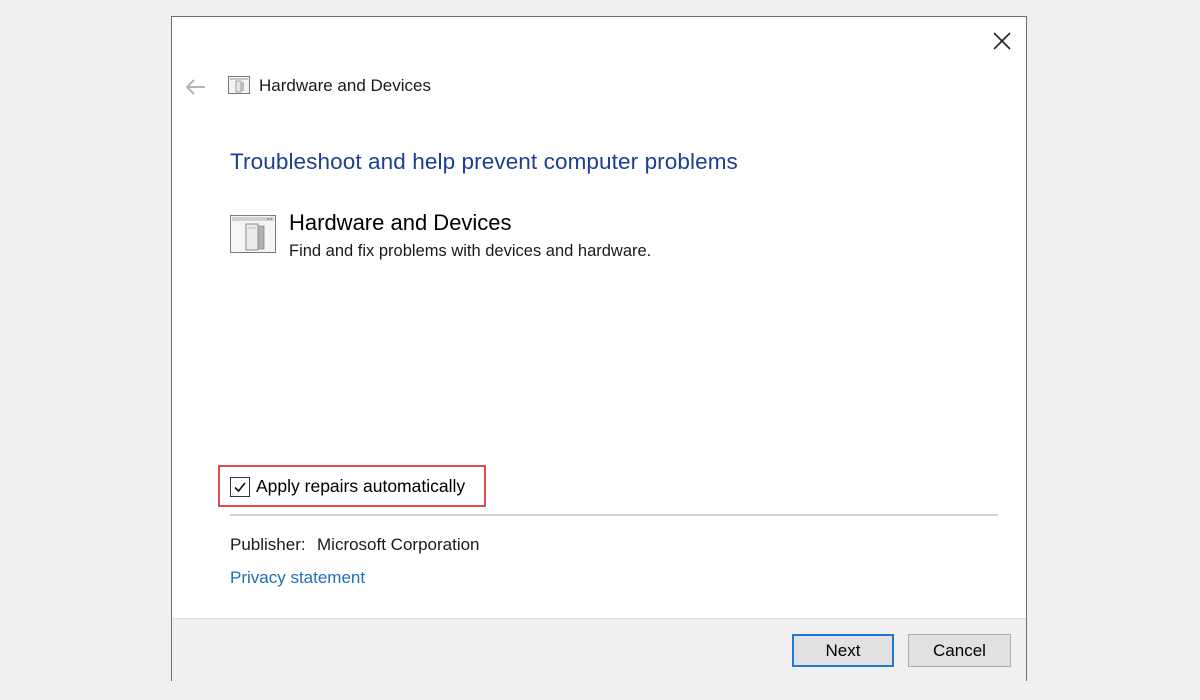 Image resolution: width=1200 pixels, height=700 pixels. I want to click on publisher-label: Publisher:, so click(268, 544).